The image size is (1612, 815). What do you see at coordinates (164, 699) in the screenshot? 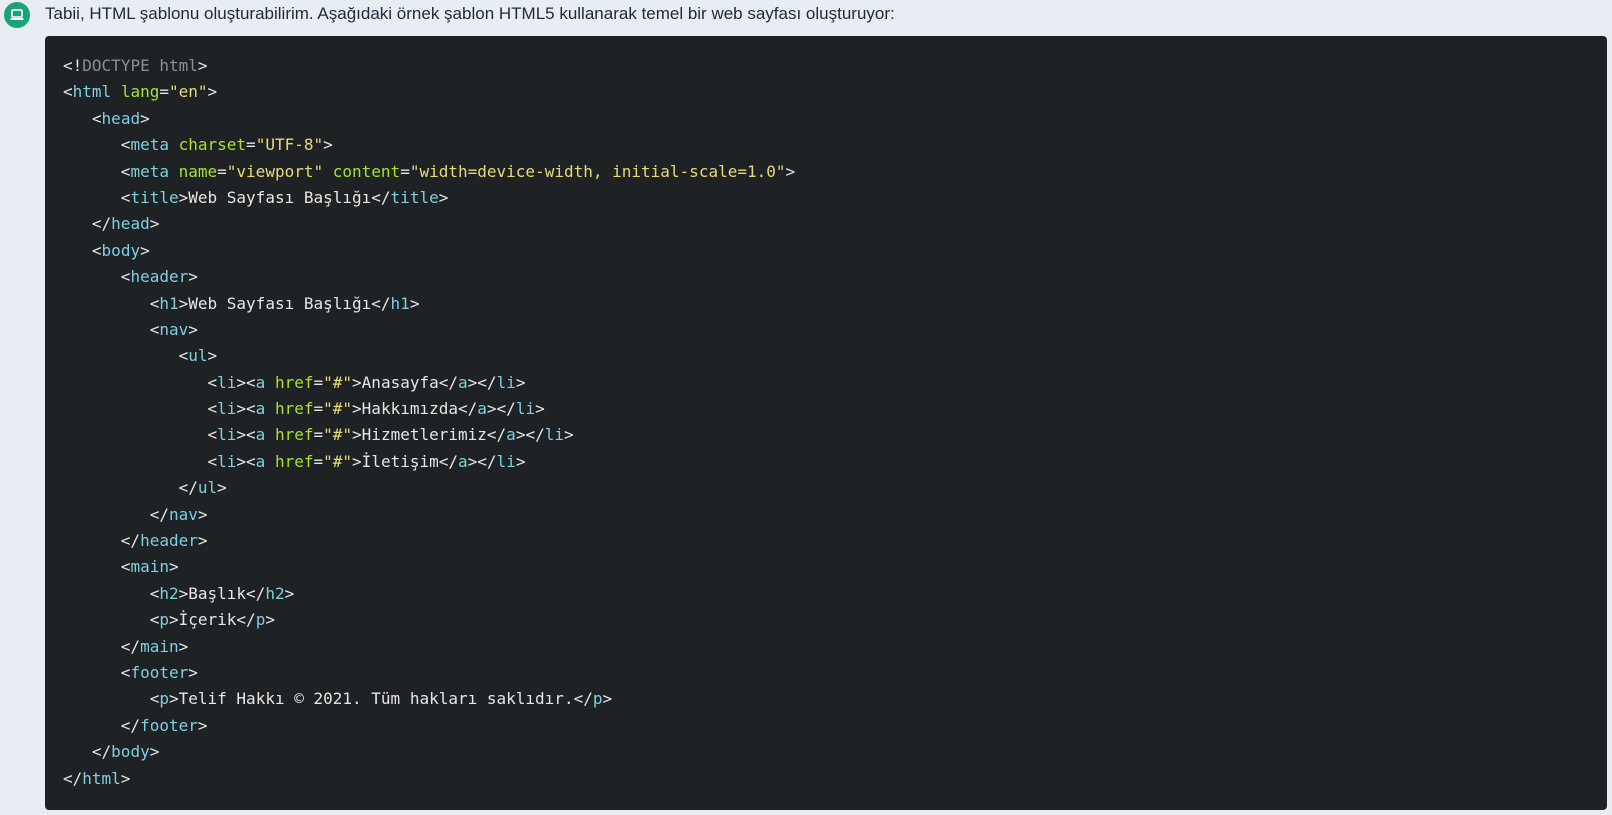
I see `code-token-tag: p` at bounding box center [164, 699].